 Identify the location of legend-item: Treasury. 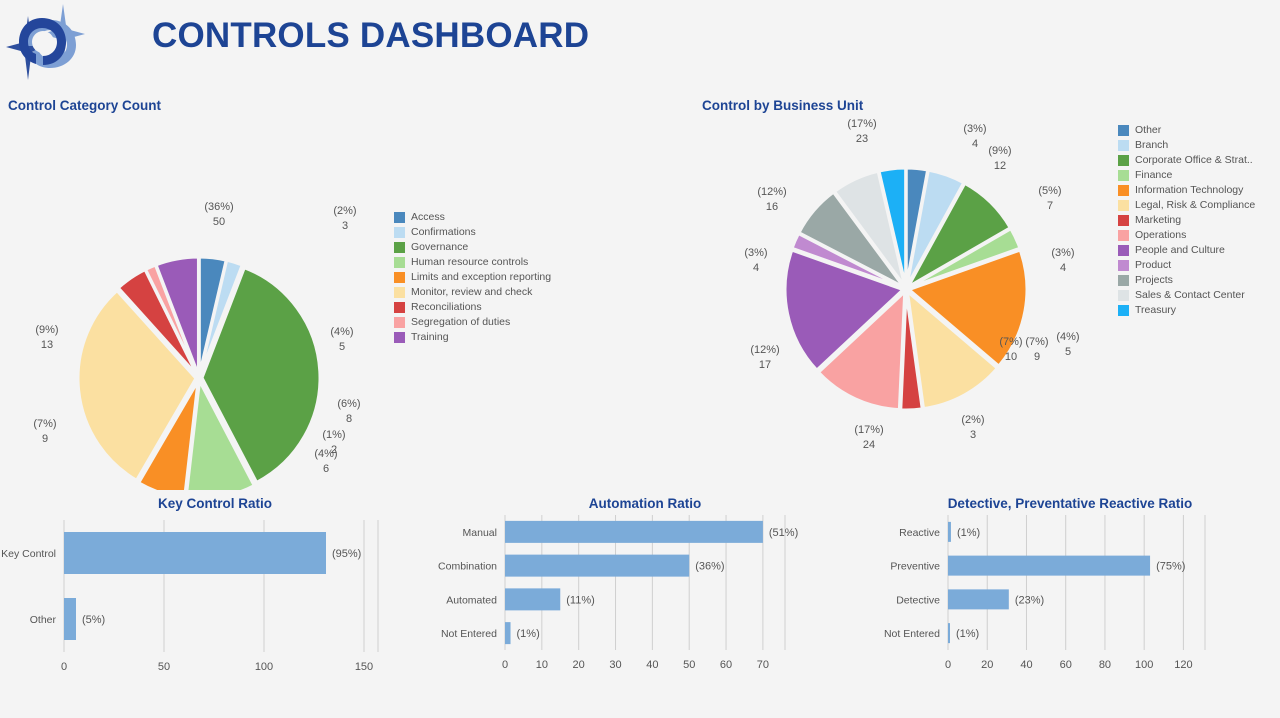
(1186, 310).